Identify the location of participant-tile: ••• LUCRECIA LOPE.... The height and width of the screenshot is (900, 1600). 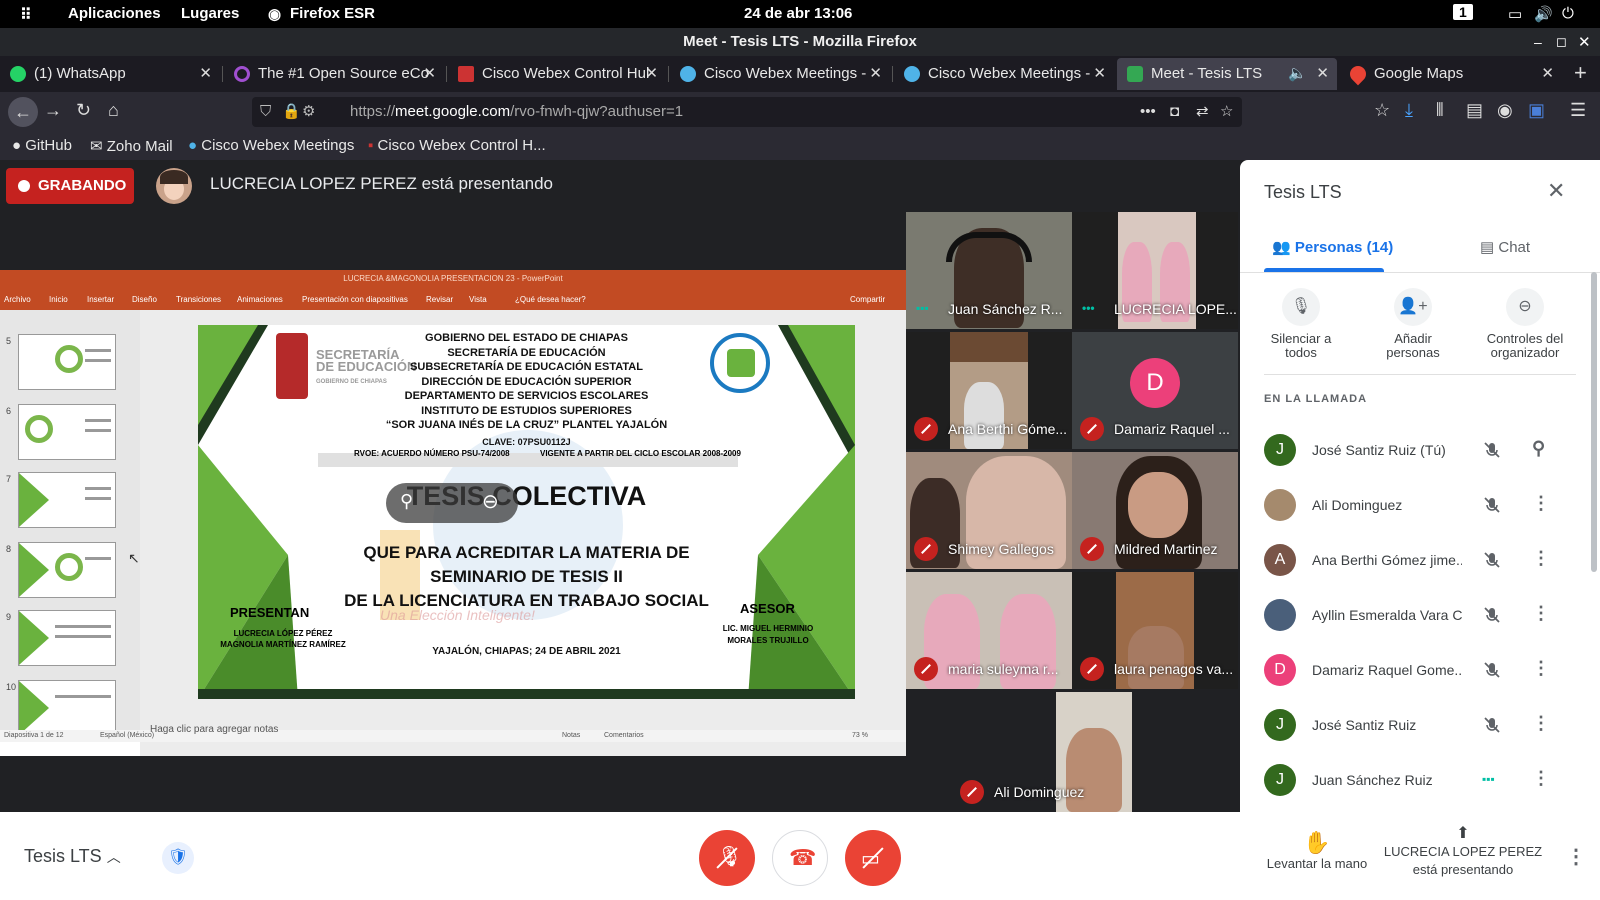
(1155, 270).